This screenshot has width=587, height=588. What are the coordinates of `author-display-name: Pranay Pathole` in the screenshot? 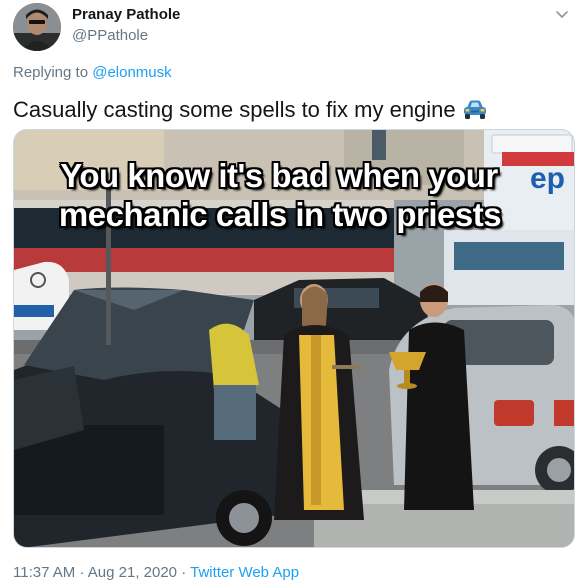 It's located at (126, 15).